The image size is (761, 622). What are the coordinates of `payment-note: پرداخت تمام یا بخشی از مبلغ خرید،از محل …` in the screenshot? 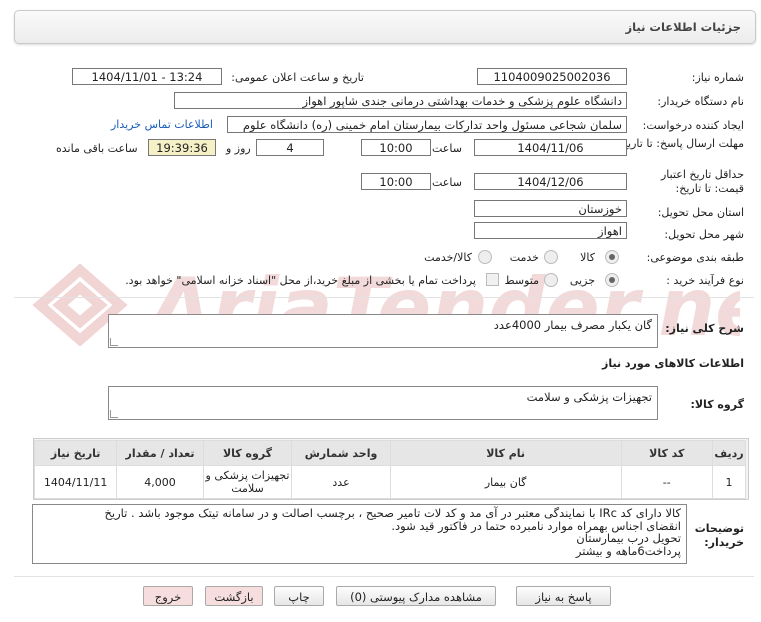 It's located at (300, 280).